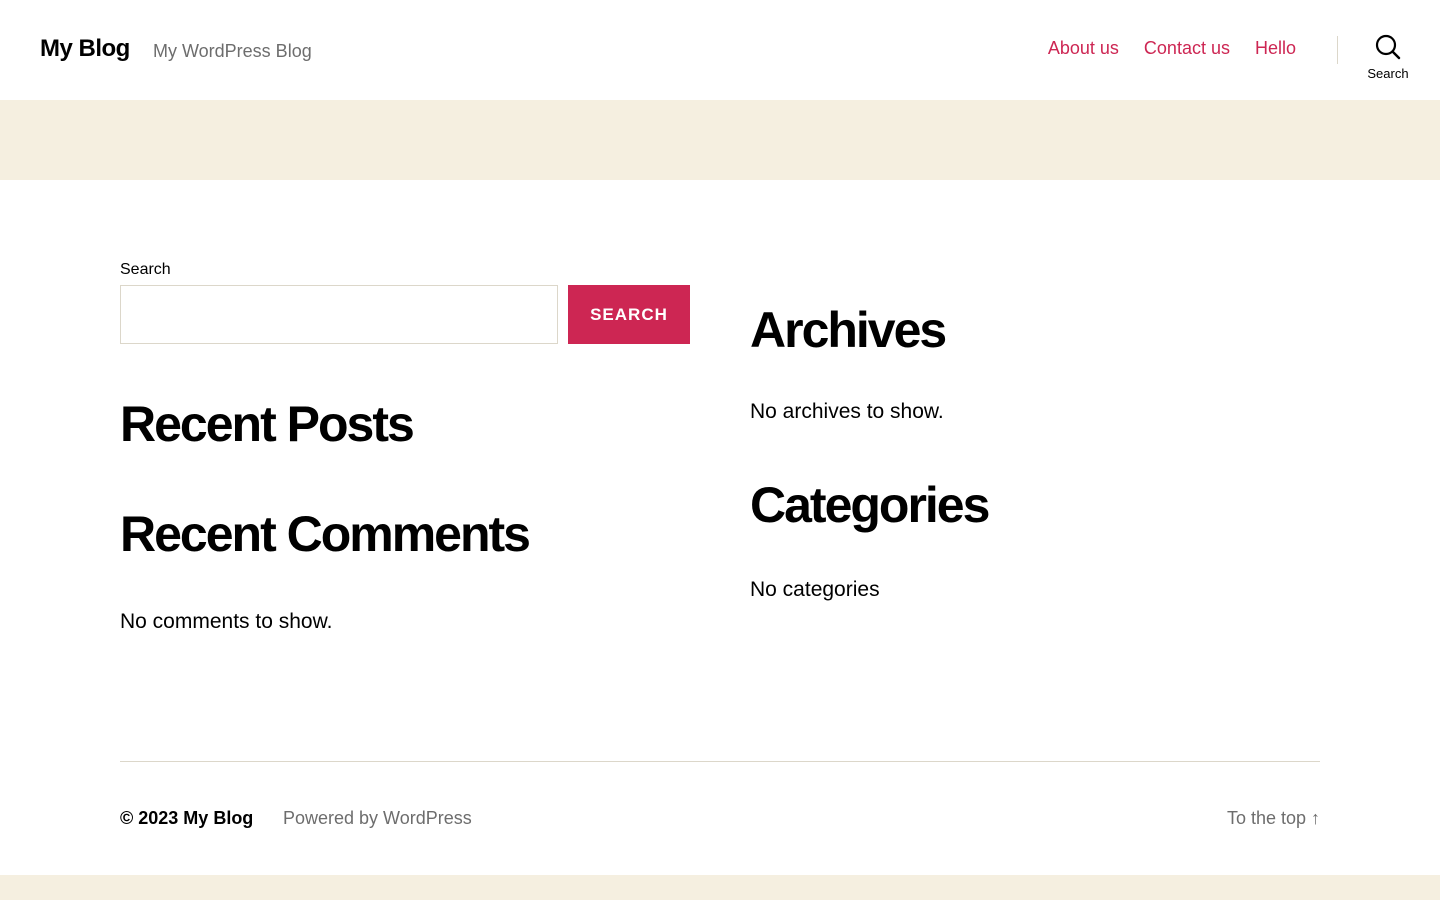  Describe the element at coordinates (339, 314) in the screenshot. I see `search-input` at that location.